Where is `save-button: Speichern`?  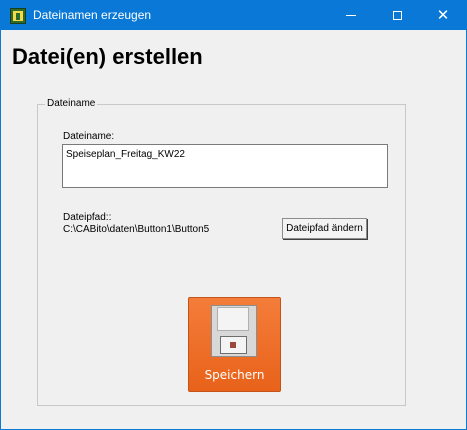 save-button: Speichern is located at coordinates (234, 344).